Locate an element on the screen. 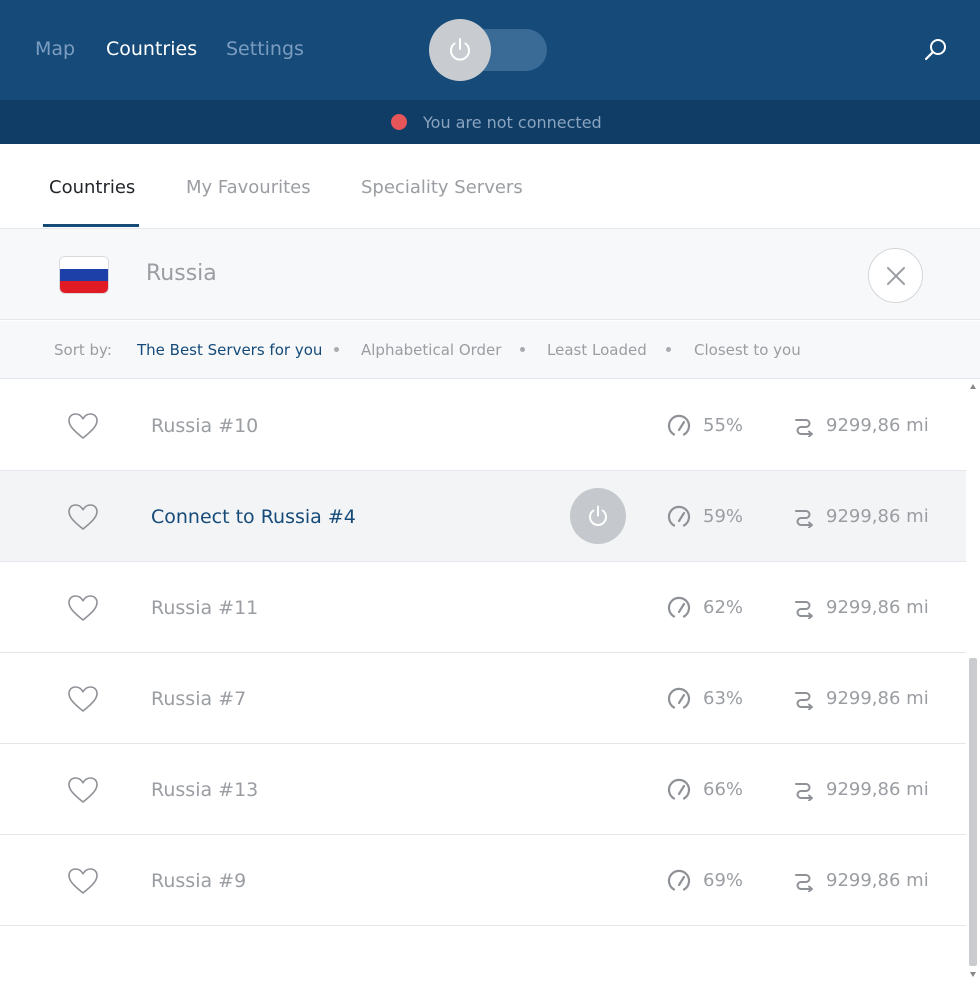 This screenshot has width=980, height=984. server-name: Russia #9 is located at coordinates (199, 881).